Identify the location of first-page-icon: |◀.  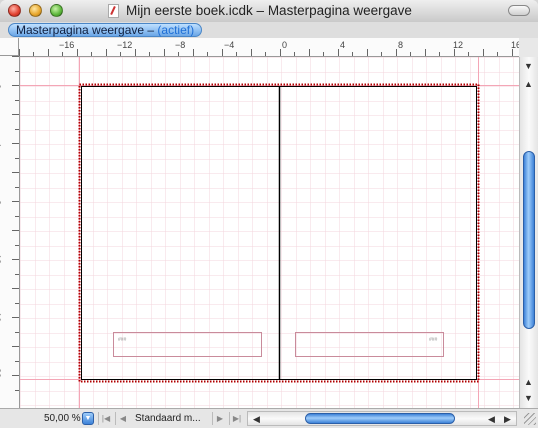
(105, 418).